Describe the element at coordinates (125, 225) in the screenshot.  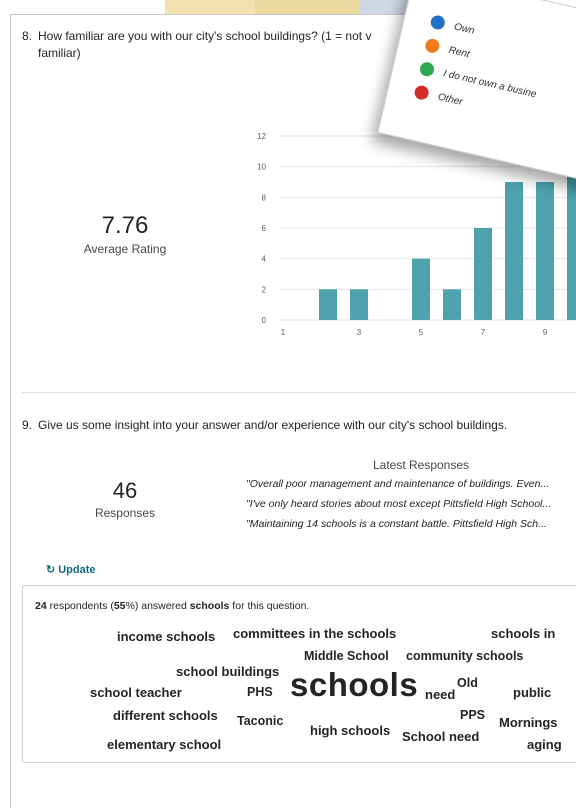
I see `average-rating-value: 7.76` at that location.